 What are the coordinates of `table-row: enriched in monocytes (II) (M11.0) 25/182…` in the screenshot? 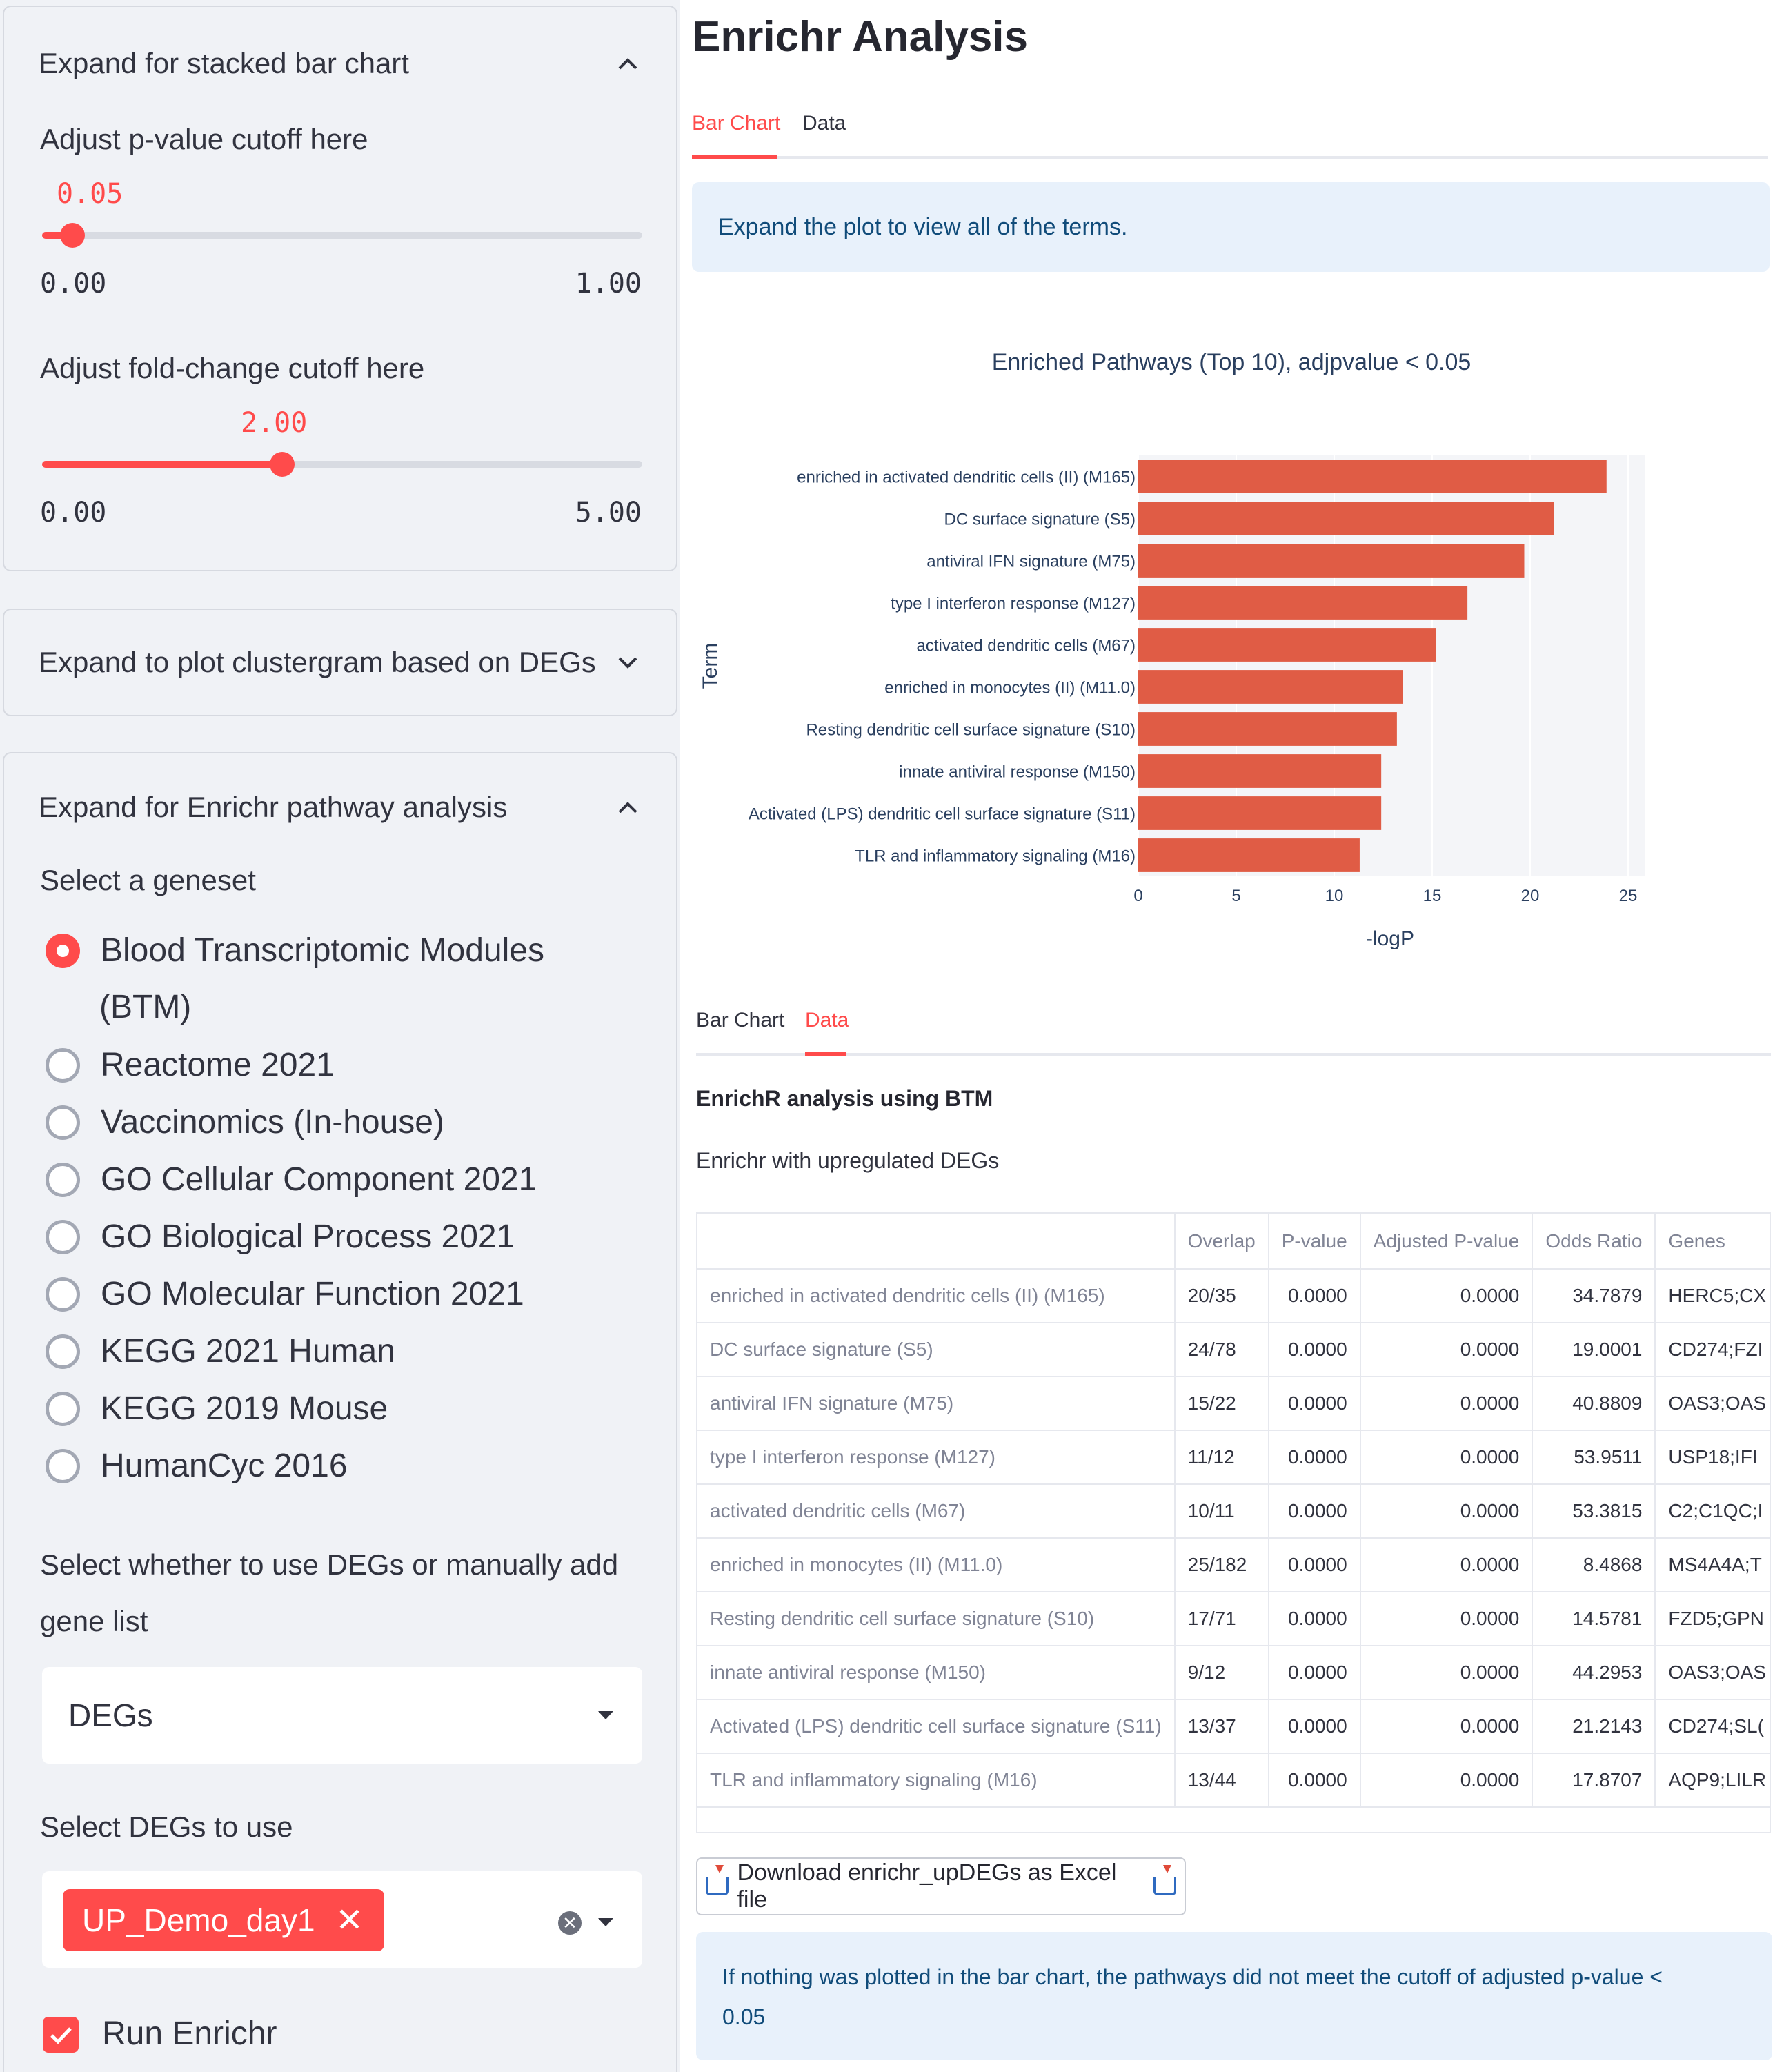 It's located at (1233, 1565).